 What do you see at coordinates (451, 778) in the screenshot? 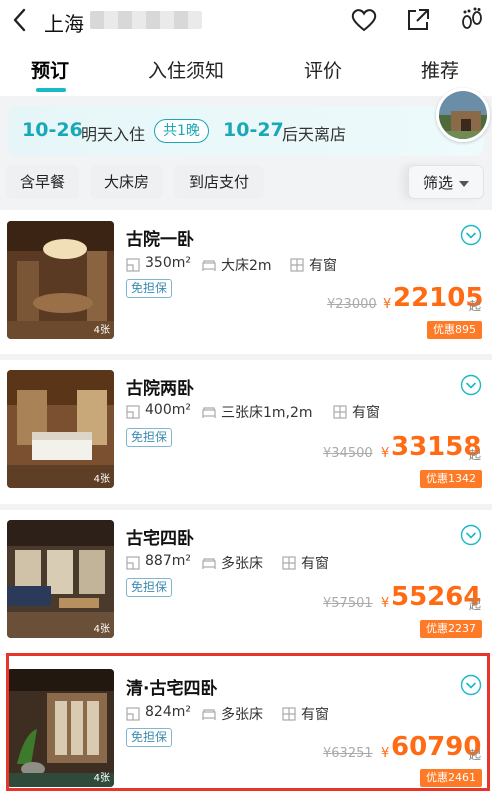
I see `discount-badge: 优惠2461` at bounding box center [451, 778].